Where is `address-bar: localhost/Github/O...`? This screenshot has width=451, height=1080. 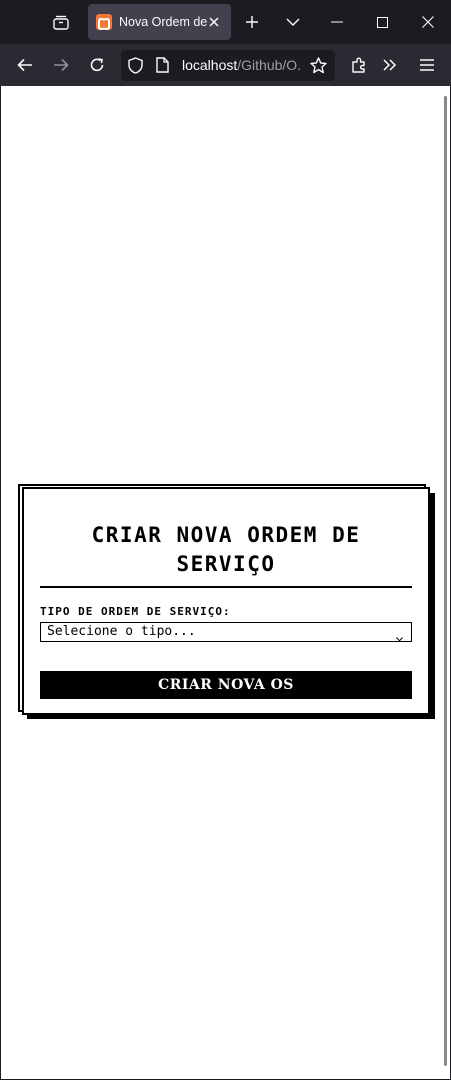 address-bar: localhost/Github/O... is located at coordinates (228, 65).